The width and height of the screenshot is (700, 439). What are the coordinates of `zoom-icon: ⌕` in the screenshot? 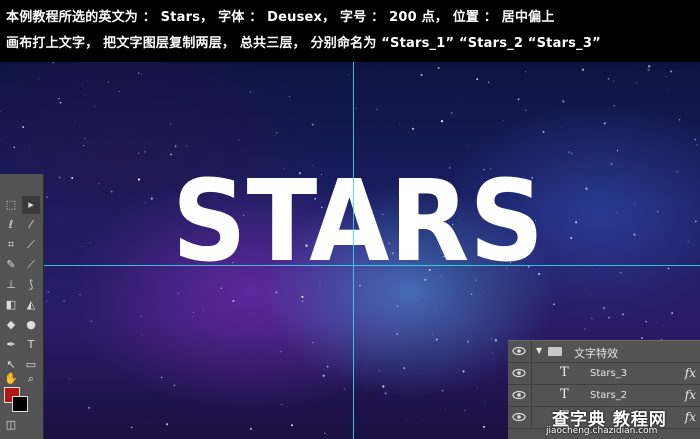 It's located at (31, 379).